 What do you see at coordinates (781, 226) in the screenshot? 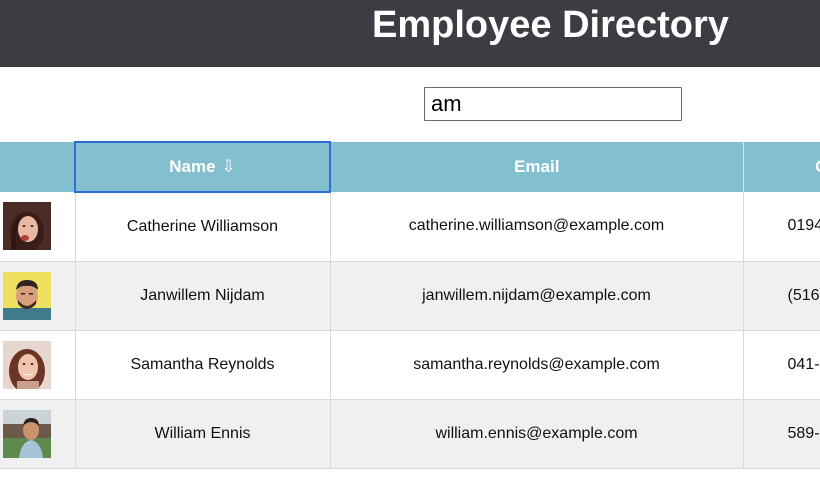
I see `employee-phone: 0194` at bounding box center [781, 226].